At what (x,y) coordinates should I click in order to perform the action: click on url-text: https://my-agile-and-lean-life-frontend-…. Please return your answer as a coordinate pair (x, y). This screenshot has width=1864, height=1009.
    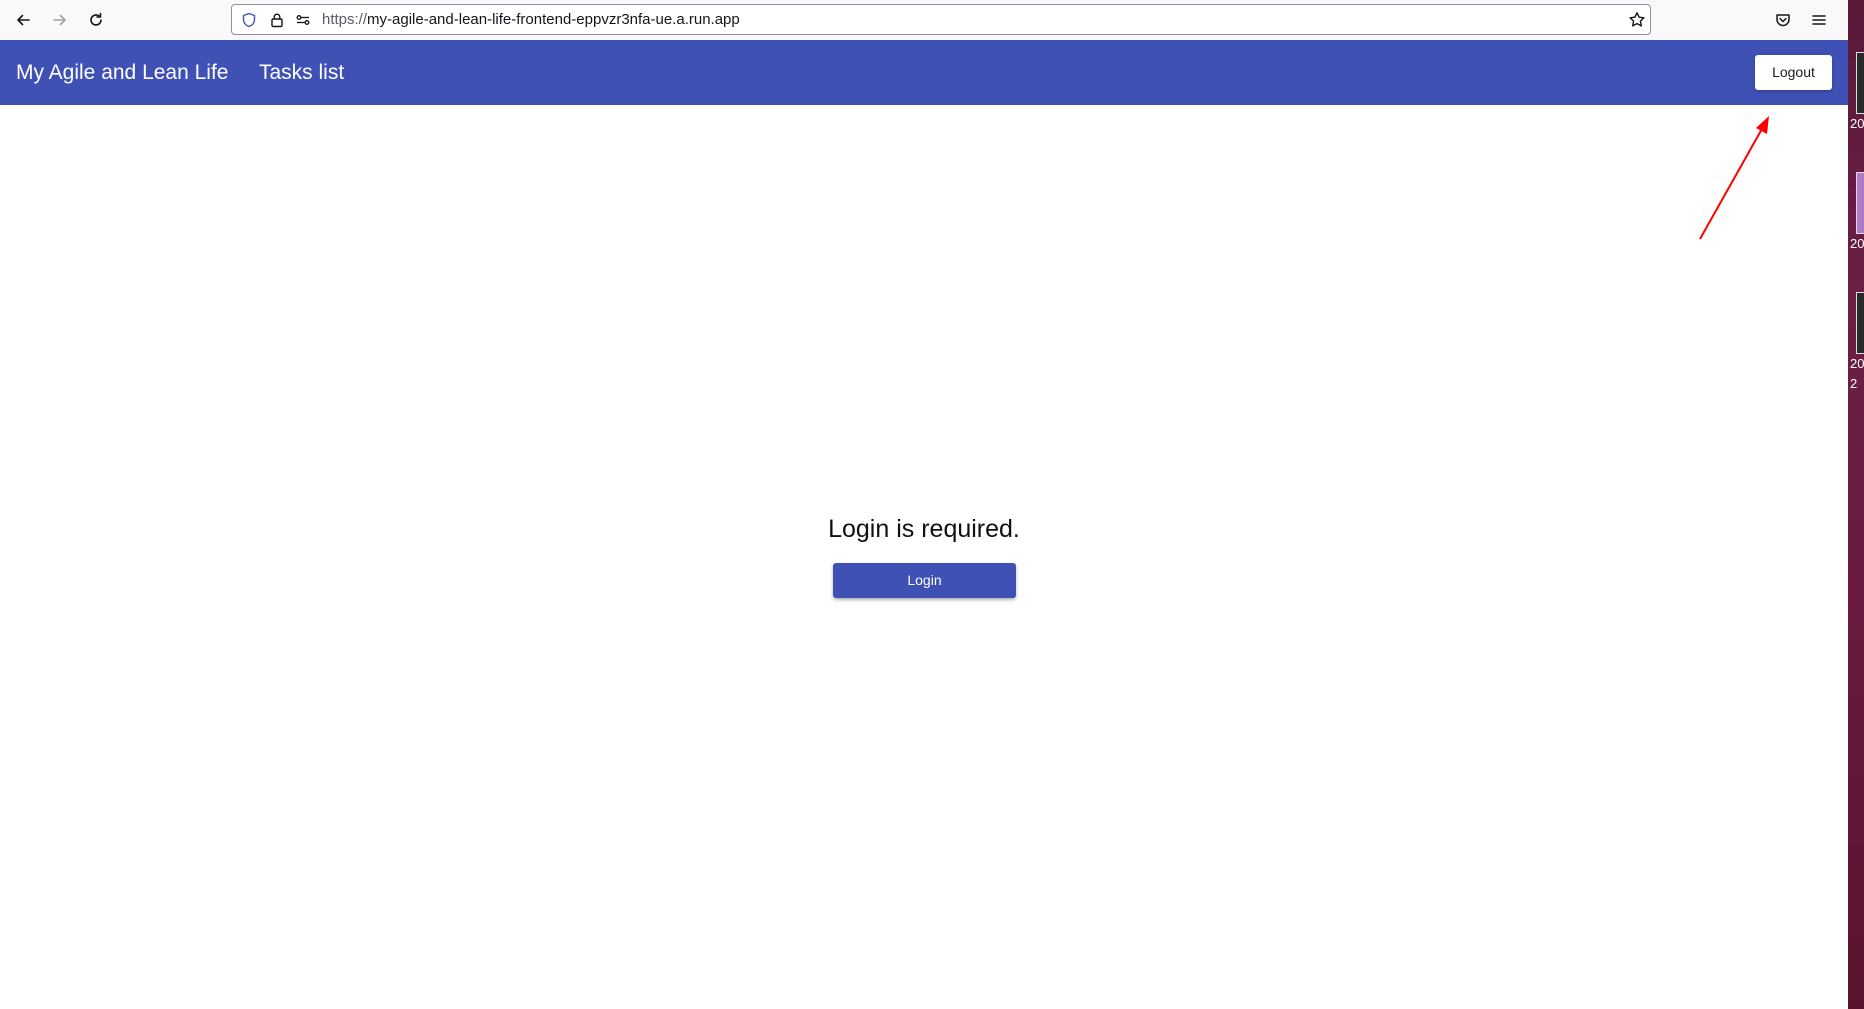
    Looking at the image, I should click on (531, 20).